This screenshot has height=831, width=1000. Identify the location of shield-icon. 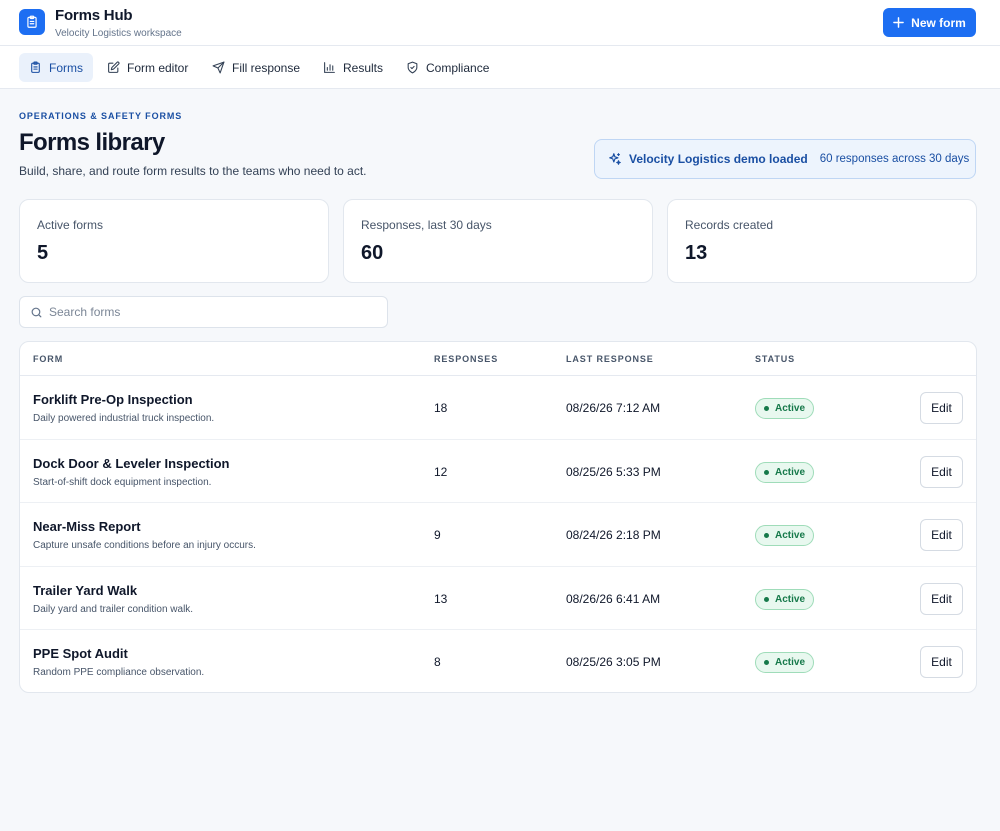
(412, 67).